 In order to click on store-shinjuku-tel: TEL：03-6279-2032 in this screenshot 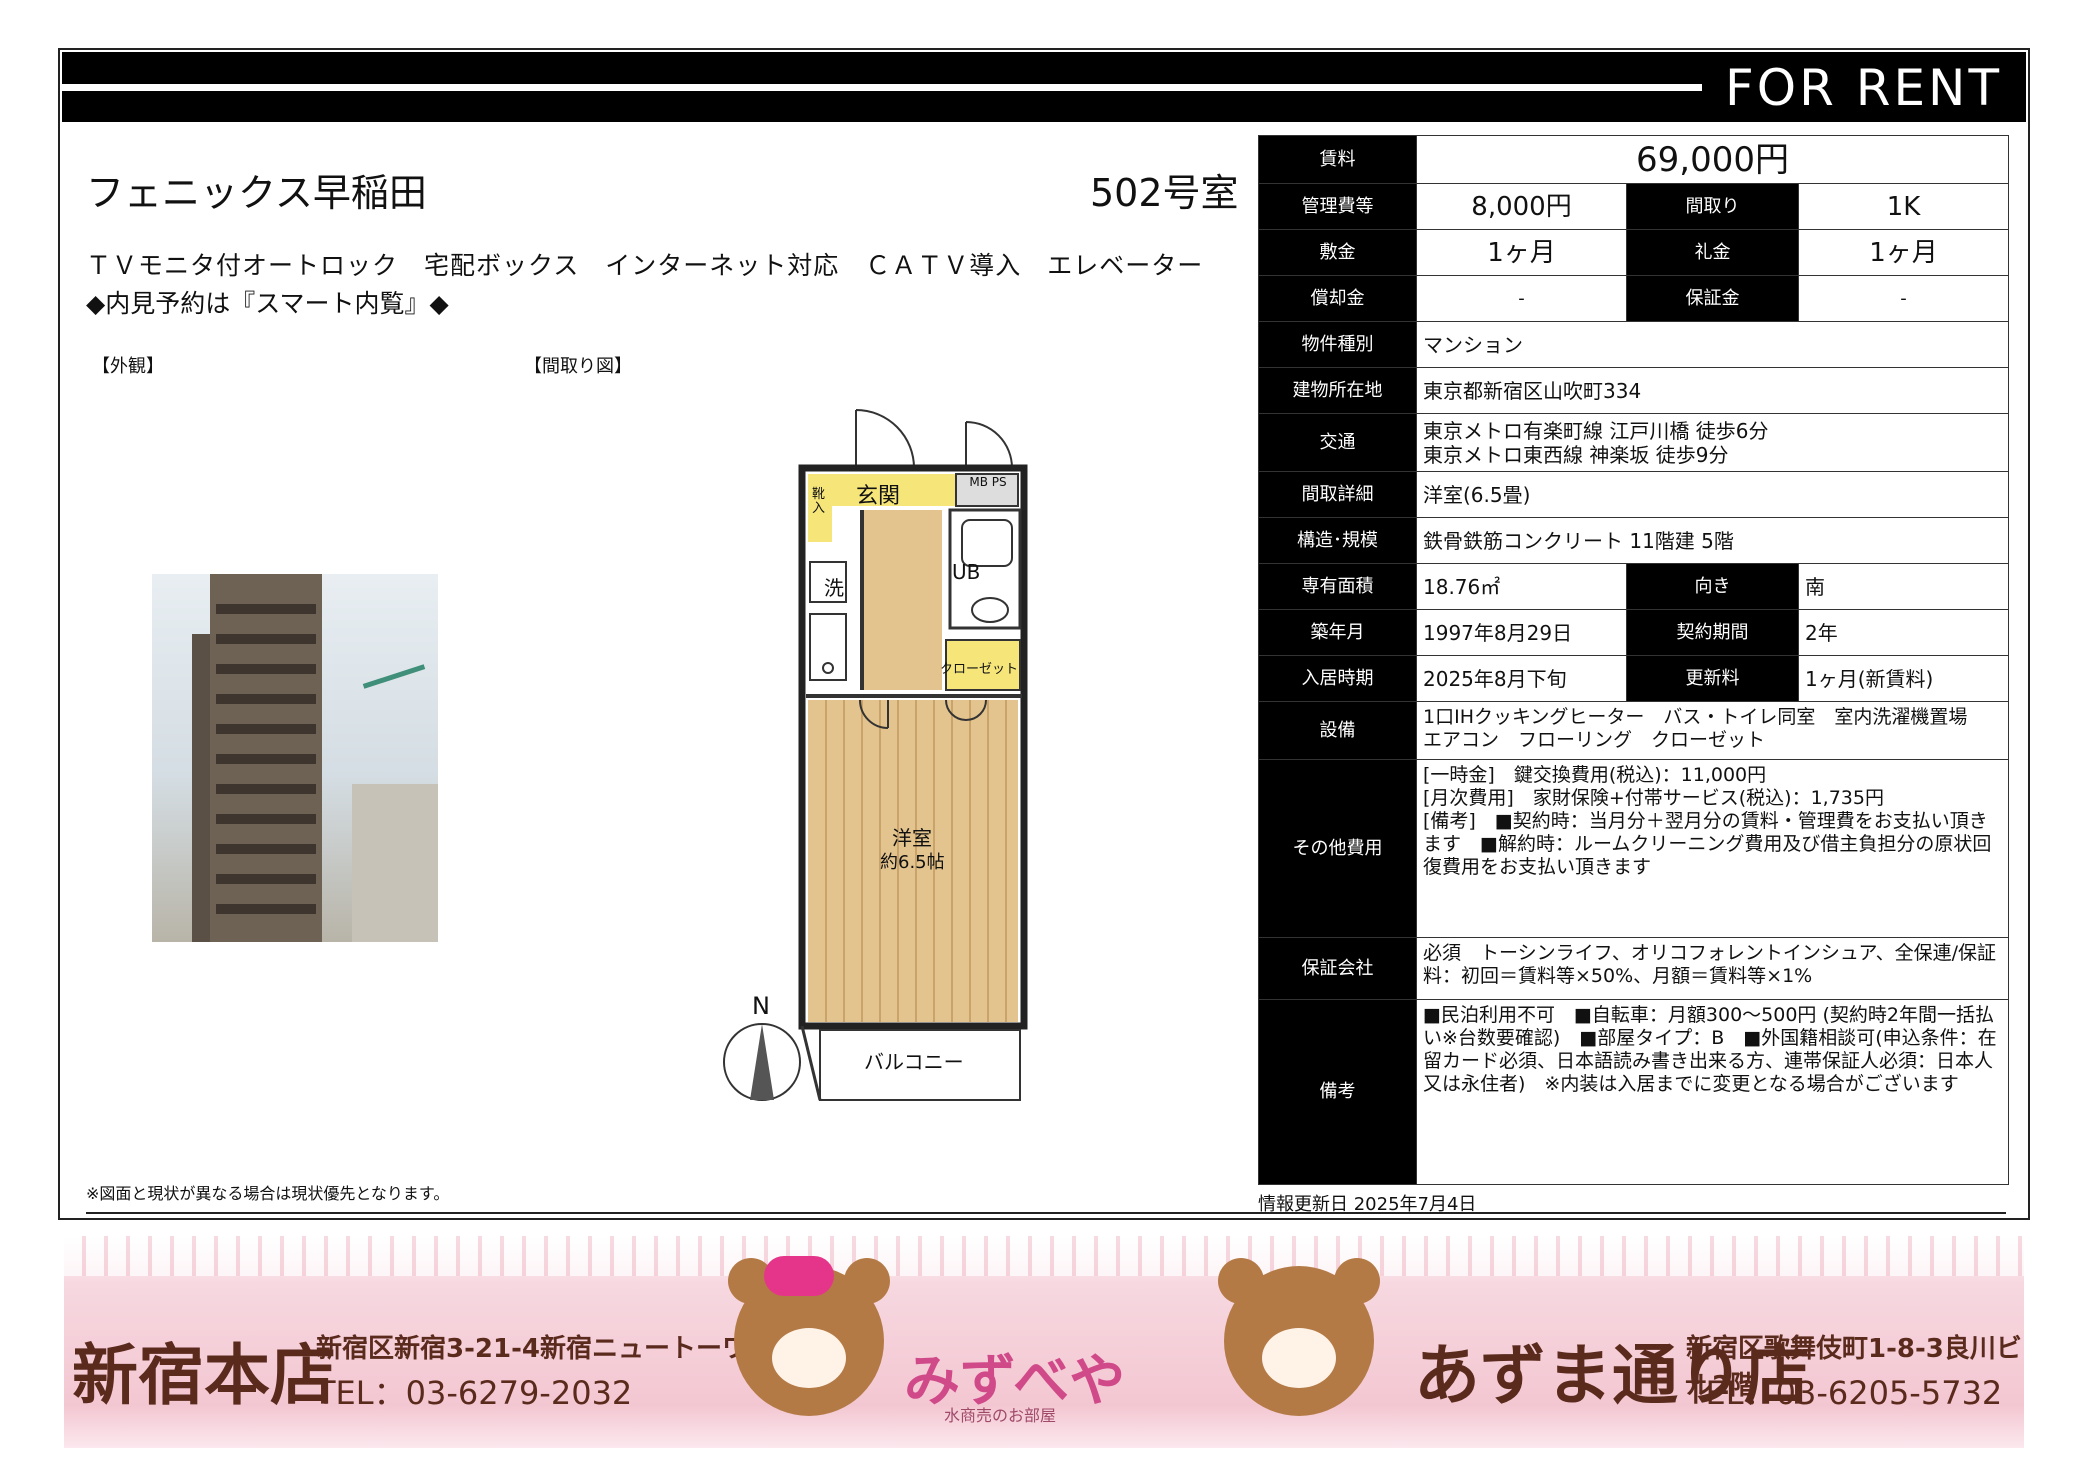, I will do `click(474, 1393)`.